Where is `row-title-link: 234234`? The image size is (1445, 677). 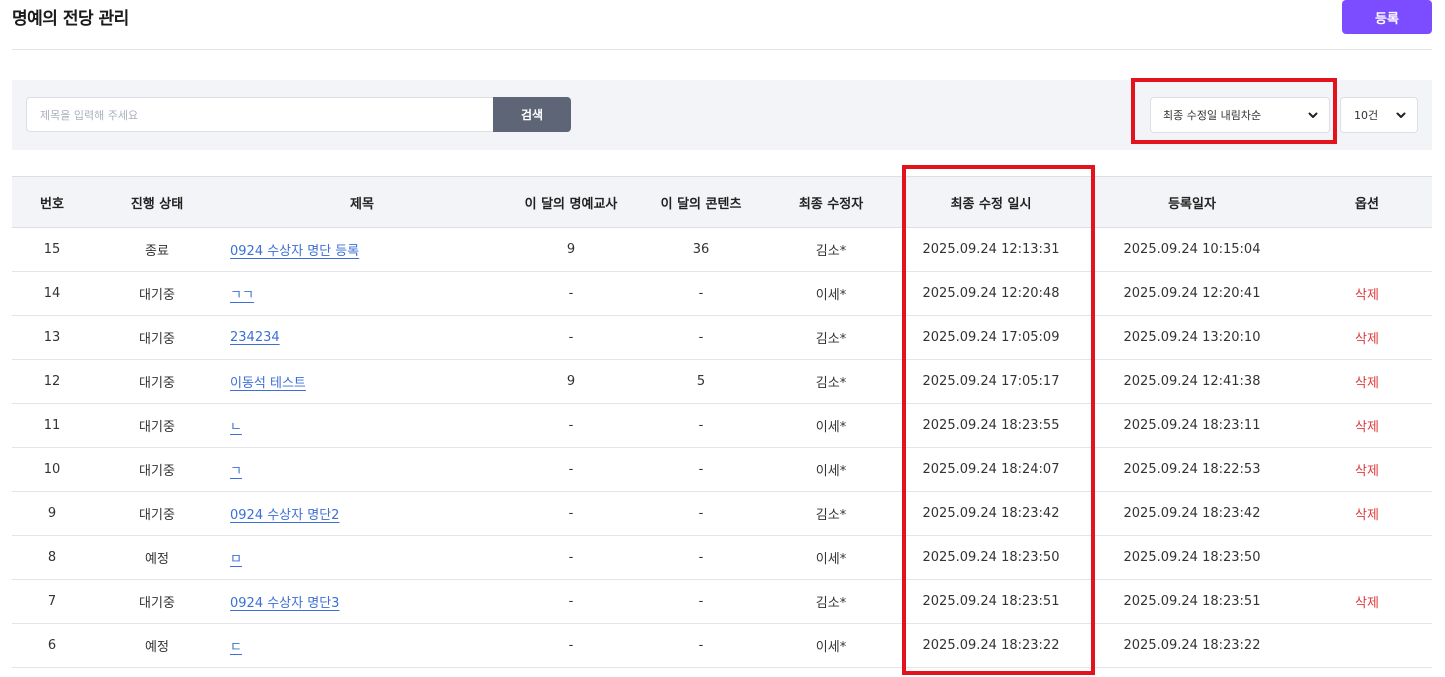
row-title-link: 234234 is located at coordinates (255, 337).